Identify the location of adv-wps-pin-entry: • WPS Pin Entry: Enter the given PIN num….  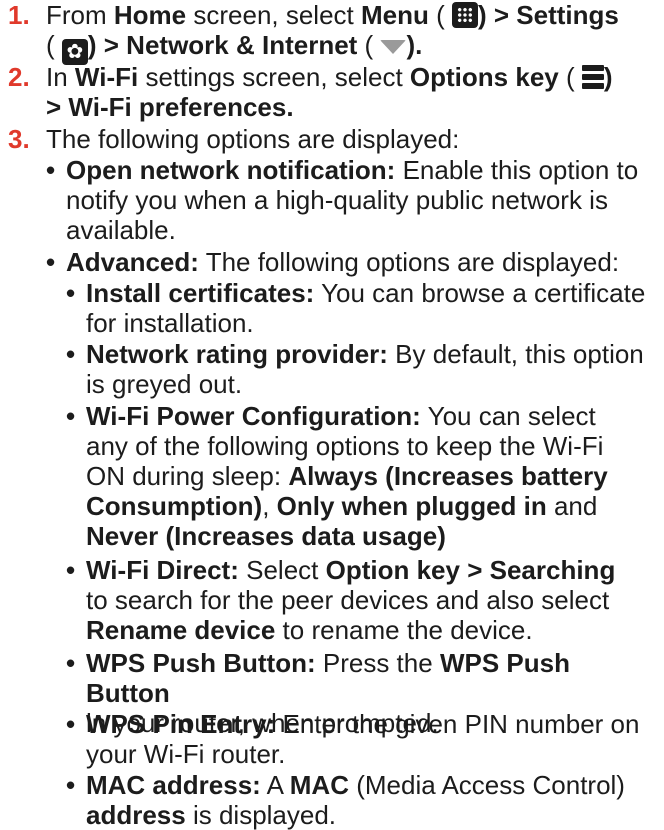
(353, 739).